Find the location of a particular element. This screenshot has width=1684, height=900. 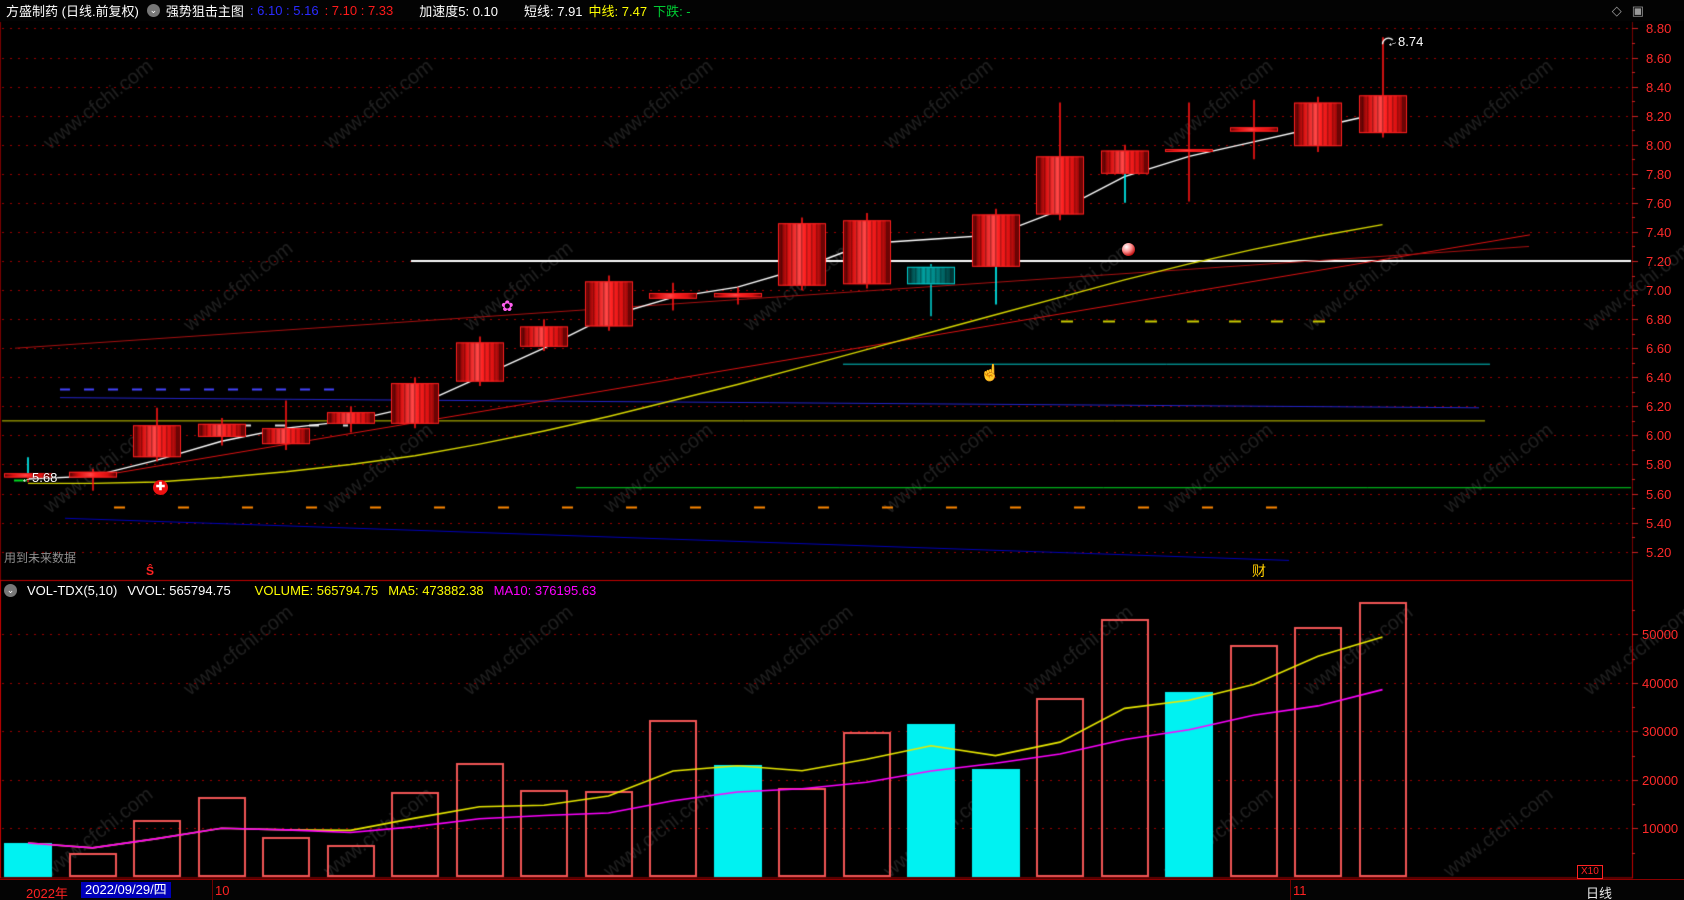

price-tick-label: 7.20 is located at coordinates (1659, 261).